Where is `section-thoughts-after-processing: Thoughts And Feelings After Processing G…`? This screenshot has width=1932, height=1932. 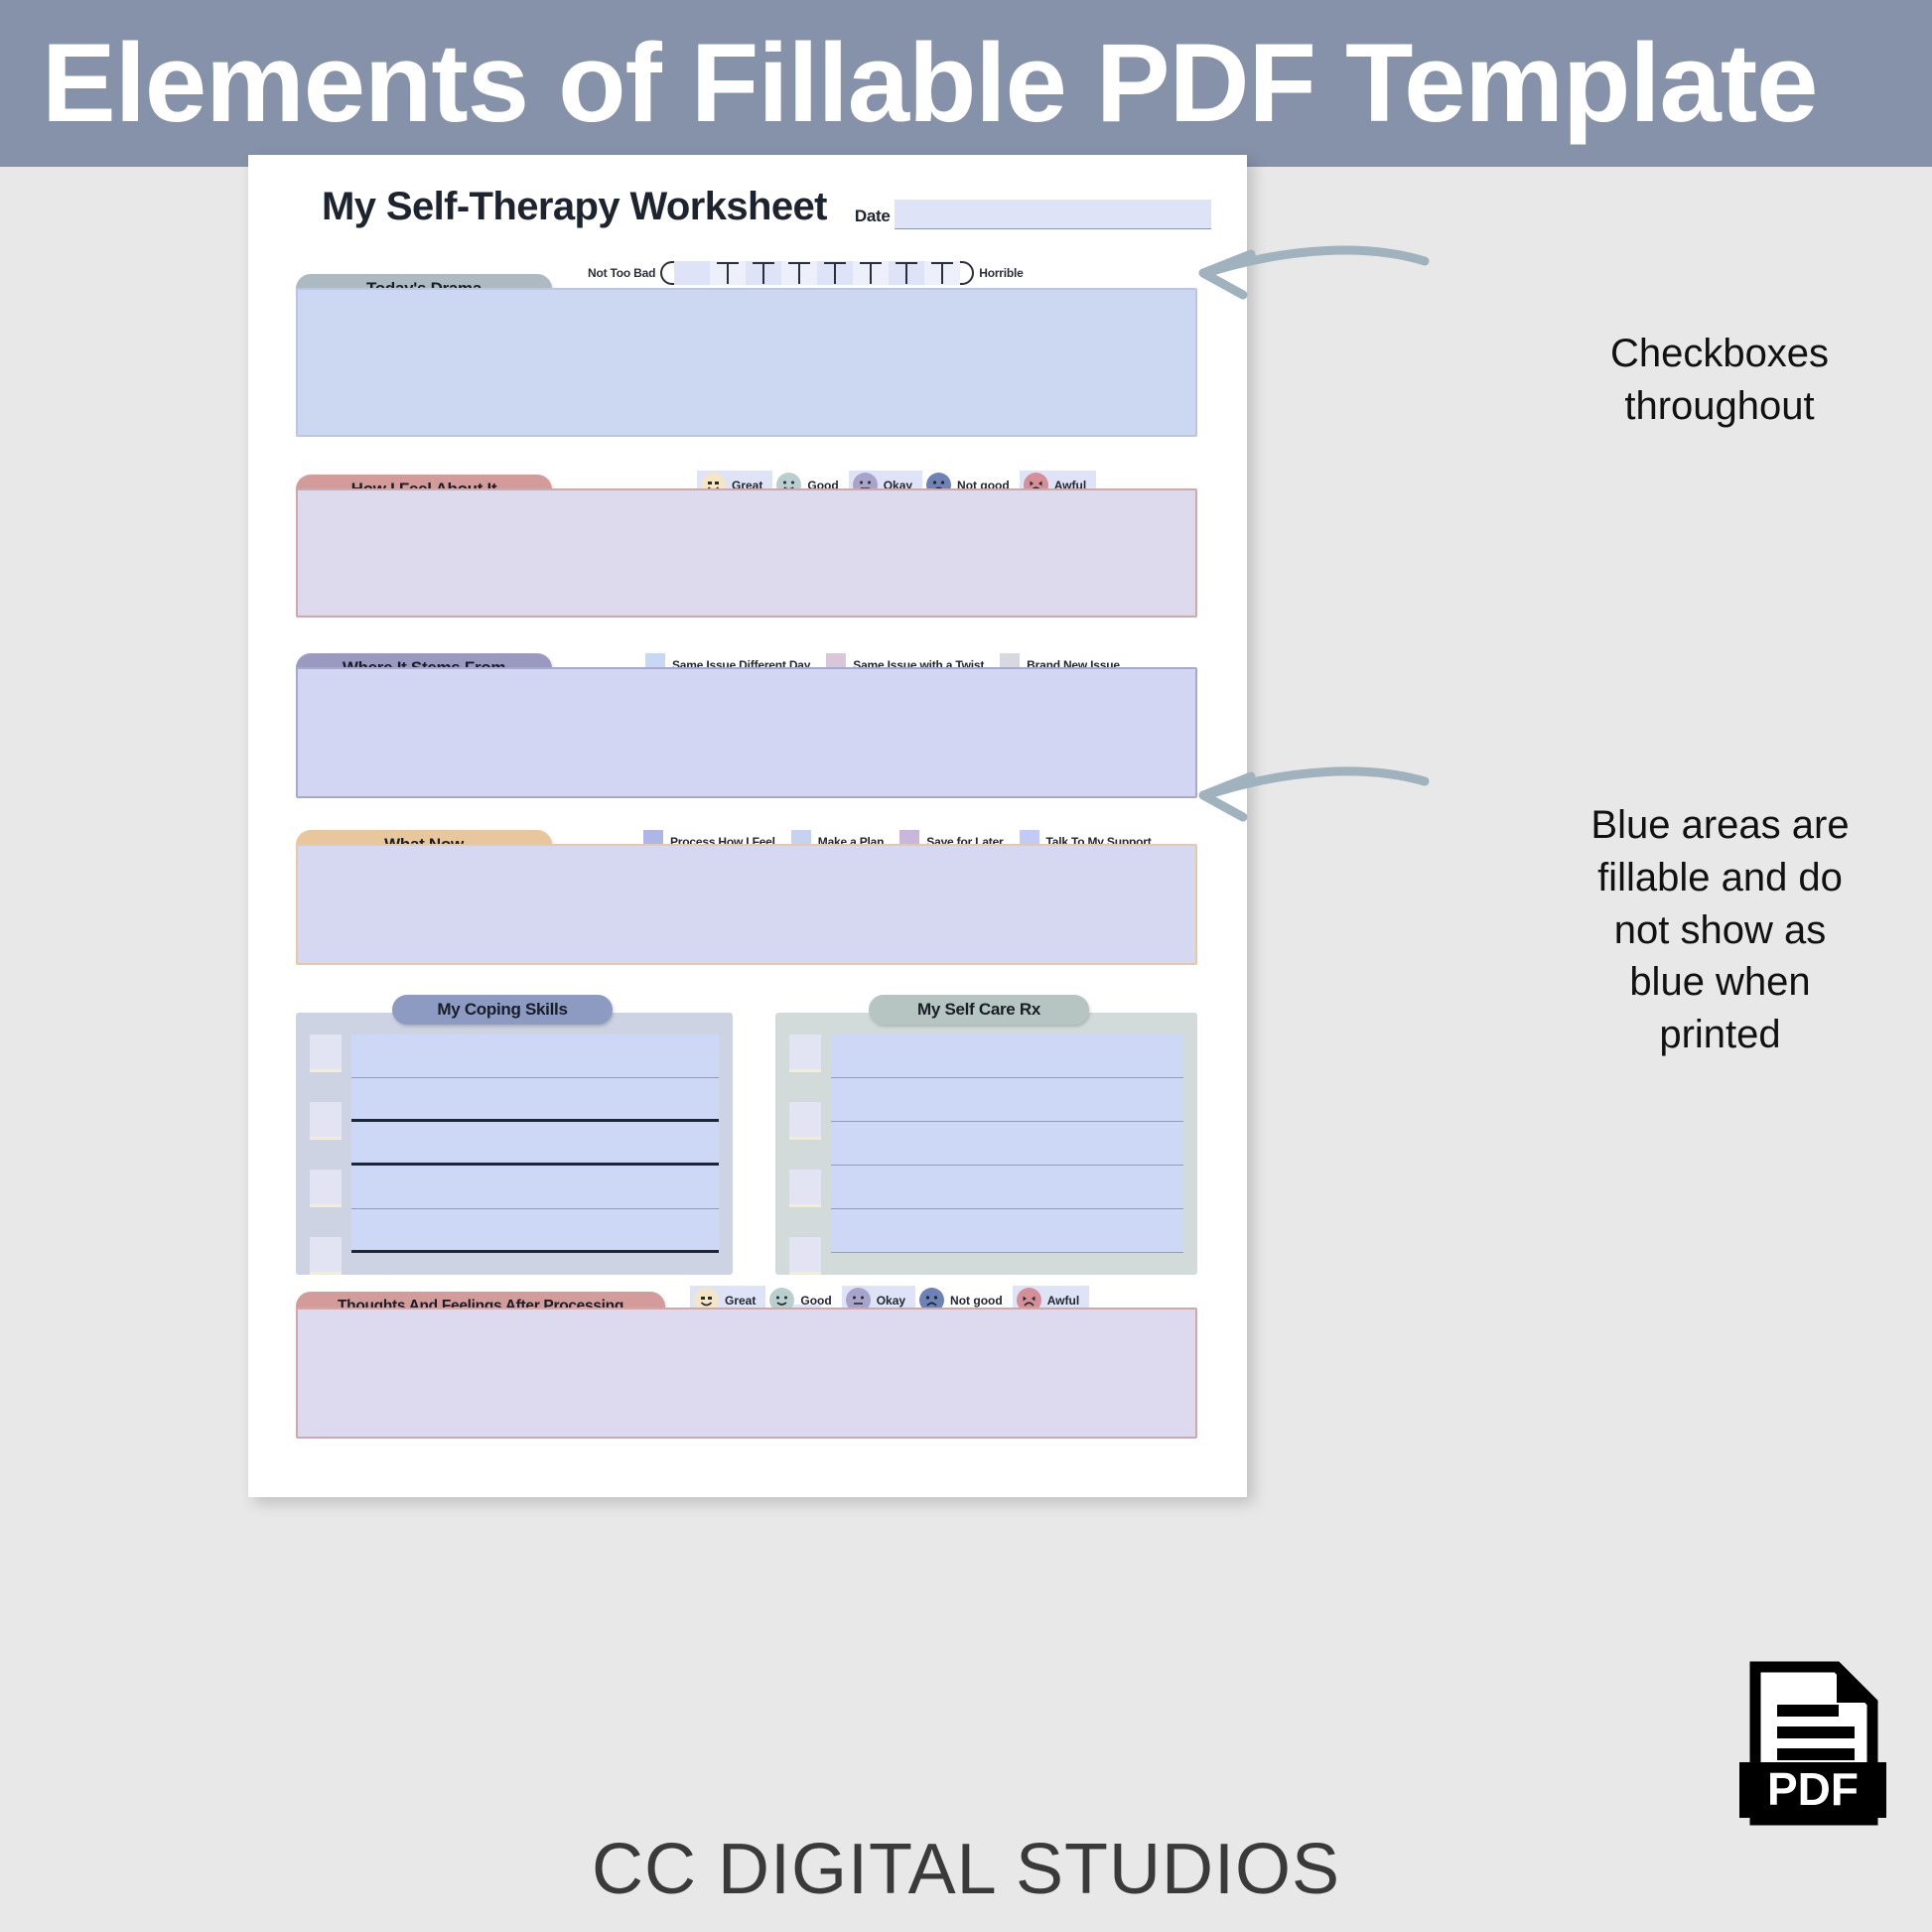 section-thoughts-after-processing: Thoughts And Feelings After Processing G… is located at coordinates (748, 1363).